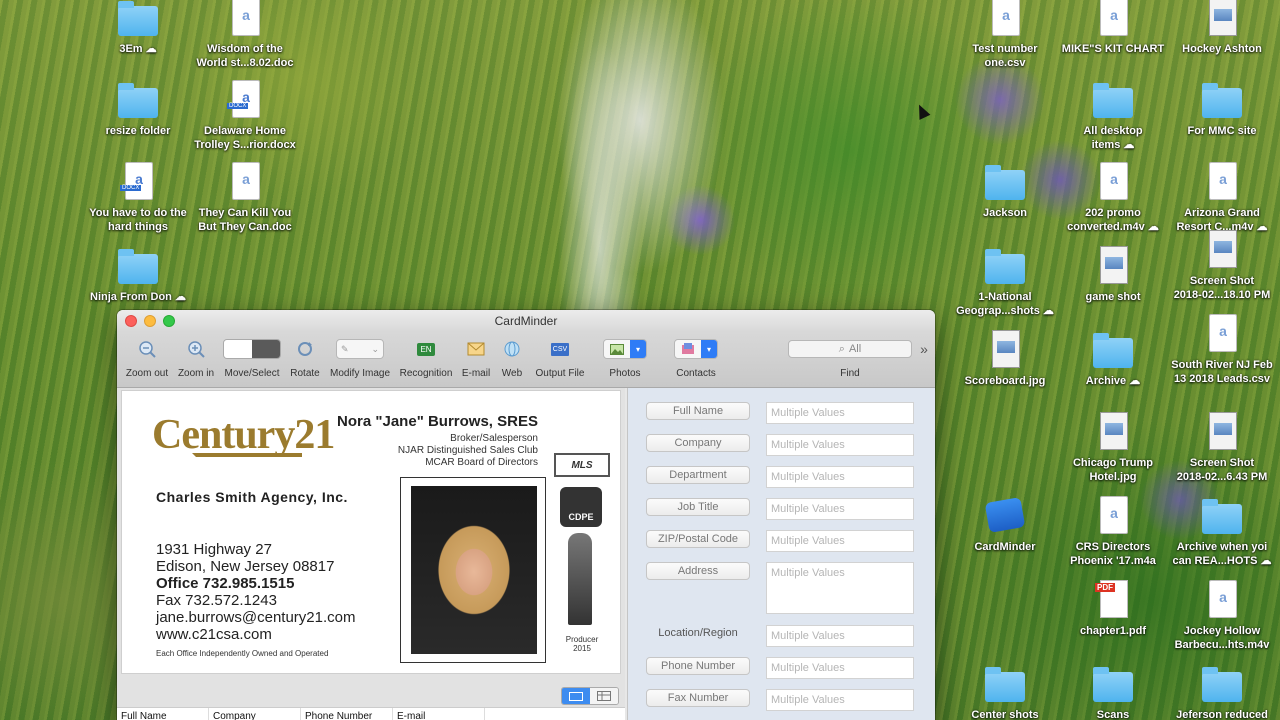 The image size is (1280, 720). I want to click on desktop-icon-label: Chicago Trump Hotel.jpg, so click(1113, 470).